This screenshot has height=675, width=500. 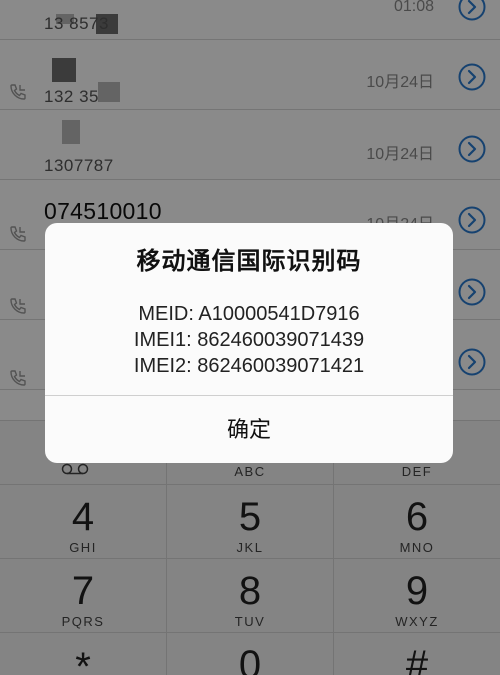 What do you see at coordinates (249, 261) in the screenshot?
I see `dialog-title: 移动通信国际识别码` at bounding box center [249, 261].